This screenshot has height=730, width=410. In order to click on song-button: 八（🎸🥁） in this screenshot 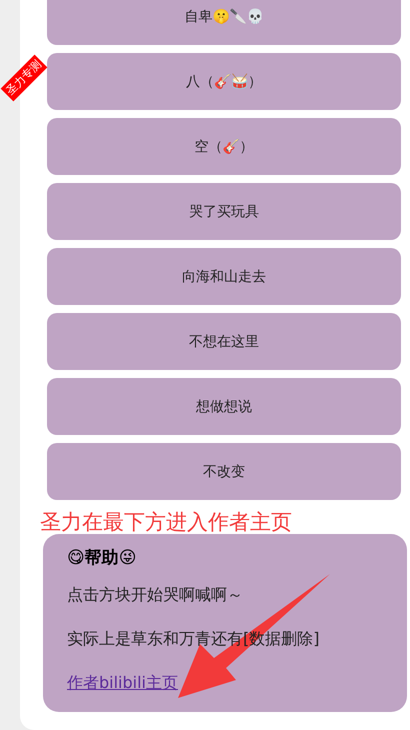, I will do `click(224, 81)`.